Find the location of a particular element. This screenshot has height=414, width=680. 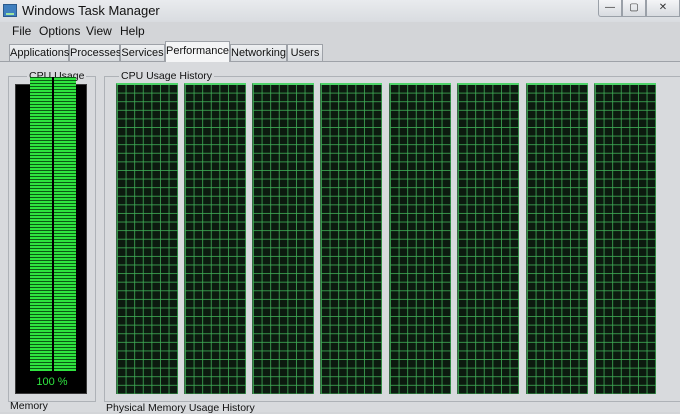

task-manager-app-icon is located at coordinates (10, 10).